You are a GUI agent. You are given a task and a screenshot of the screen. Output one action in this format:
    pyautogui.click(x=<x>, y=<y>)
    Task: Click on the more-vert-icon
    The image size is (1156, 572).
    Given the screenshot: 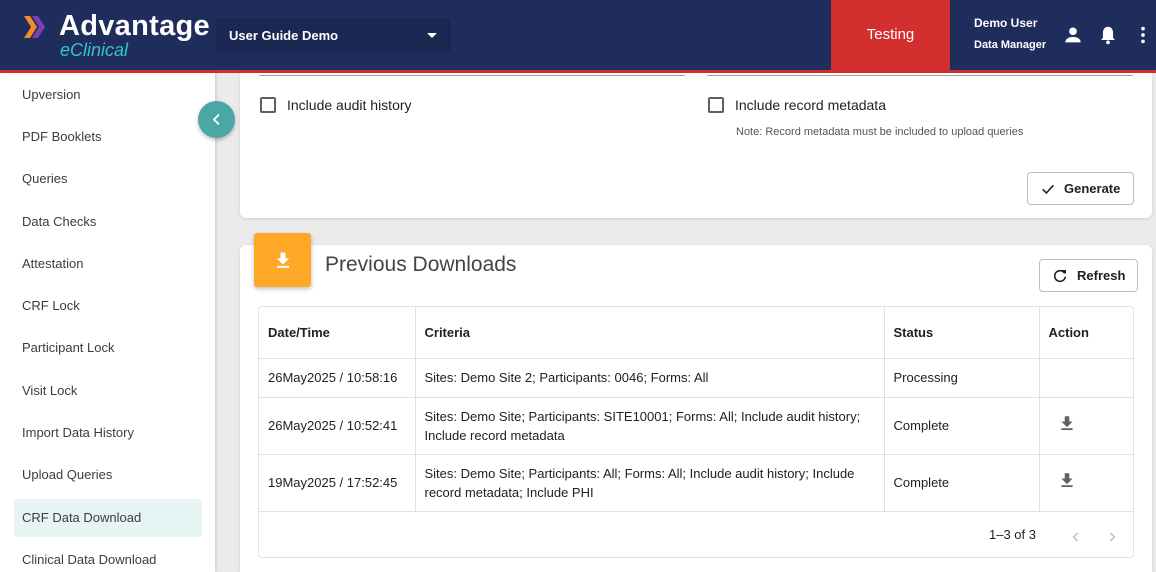 What is the action you would take?
    pyautogui.click(x=1143, y=35)
    